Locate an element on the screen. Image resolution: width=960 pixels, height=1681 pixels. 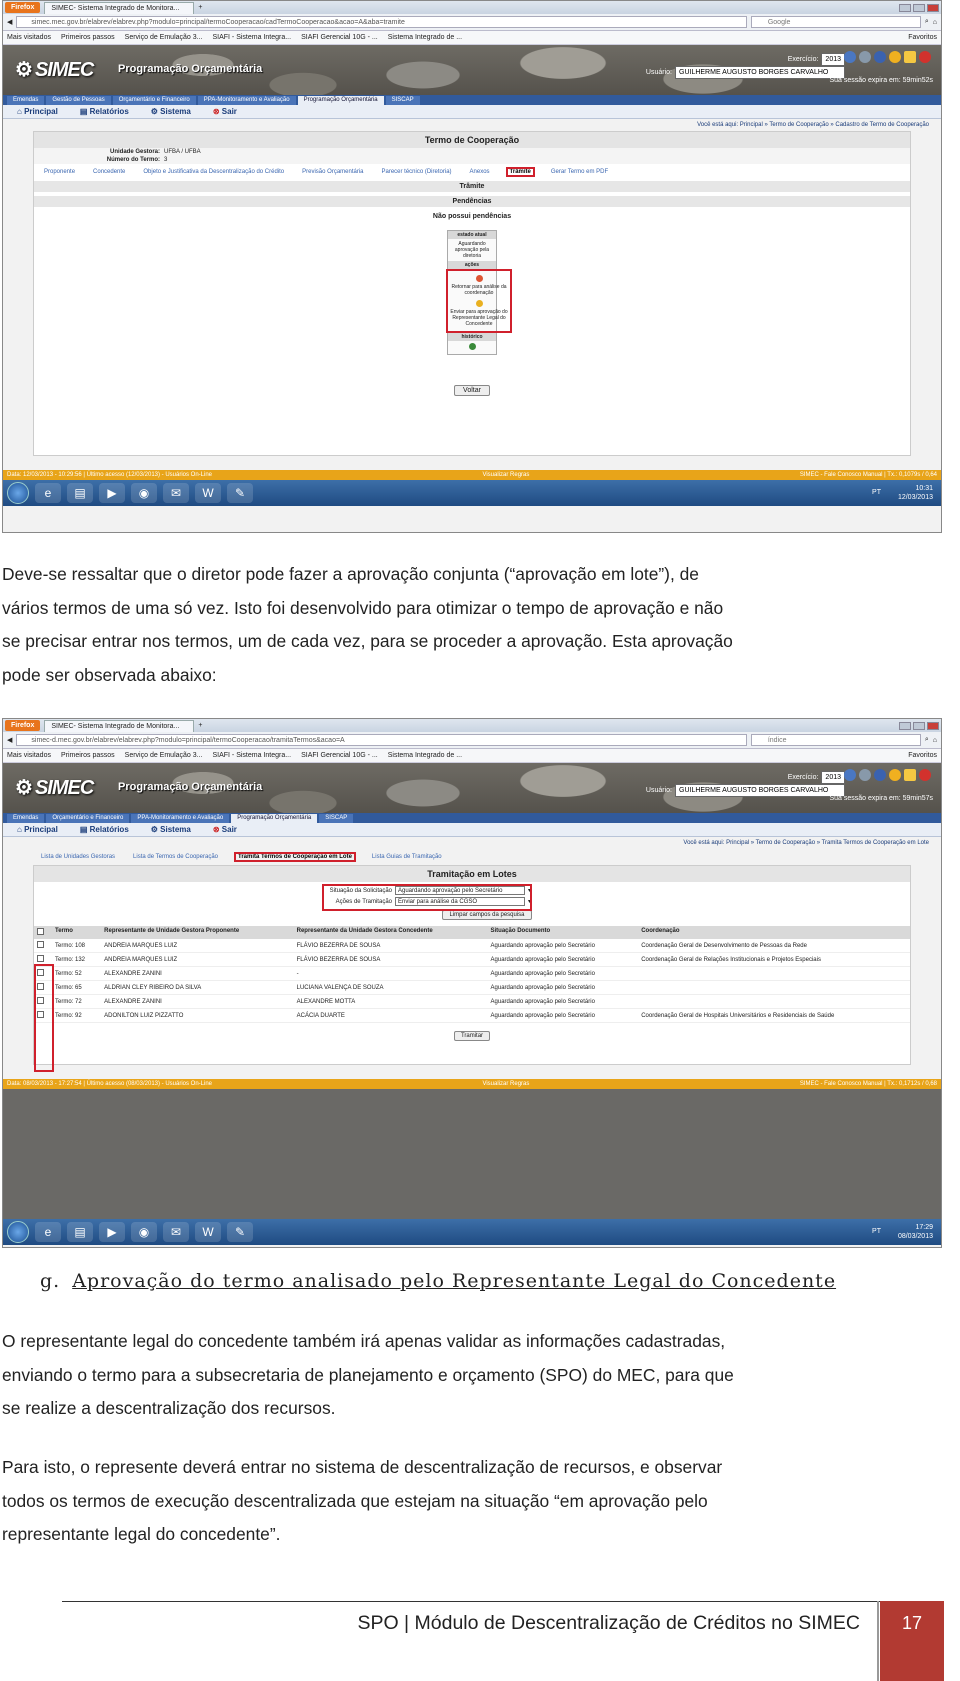
limpar-button: Limpar campos da pesquisa is located at coordinates (487, 915).